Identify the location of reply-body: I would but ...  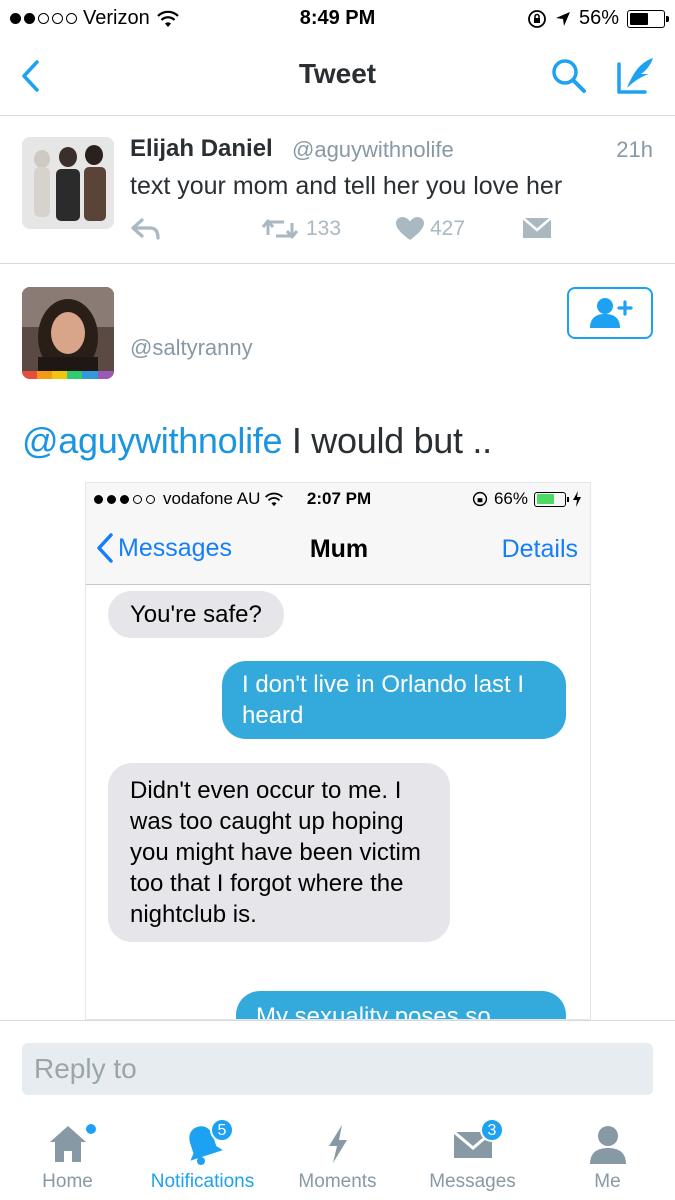
(387, 440).